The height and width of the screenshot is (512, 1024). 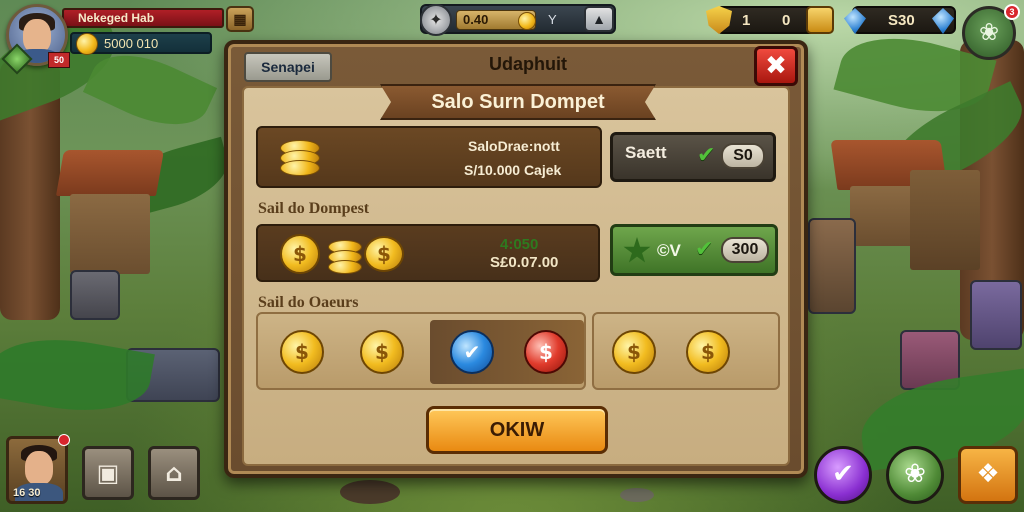 What do you see at coordinates (745, 250) in the screenshot?
I see `sell-button-2-price: 300` at bounding box center [745, 250].